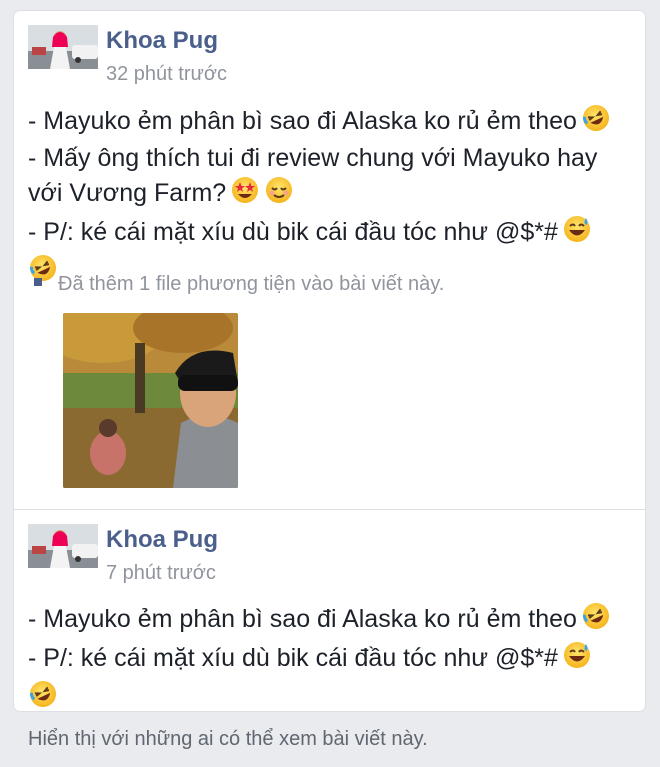 The height and width of the screenshot is (767, 660). What do you see at coordinates (328, 194) in the screenshot?
I see `post-line: với Vương Farm?` at bounding box center [328, 194].